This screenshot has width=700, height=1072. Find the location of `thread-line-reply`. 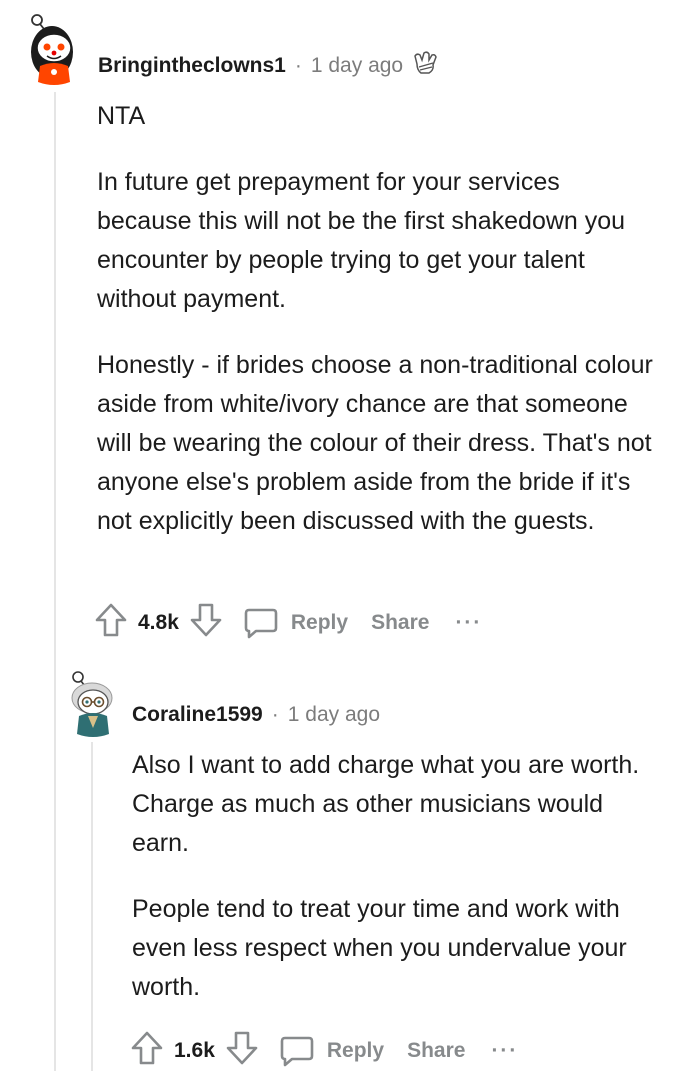

thread-line-reply is located at coordinates (92, 906).